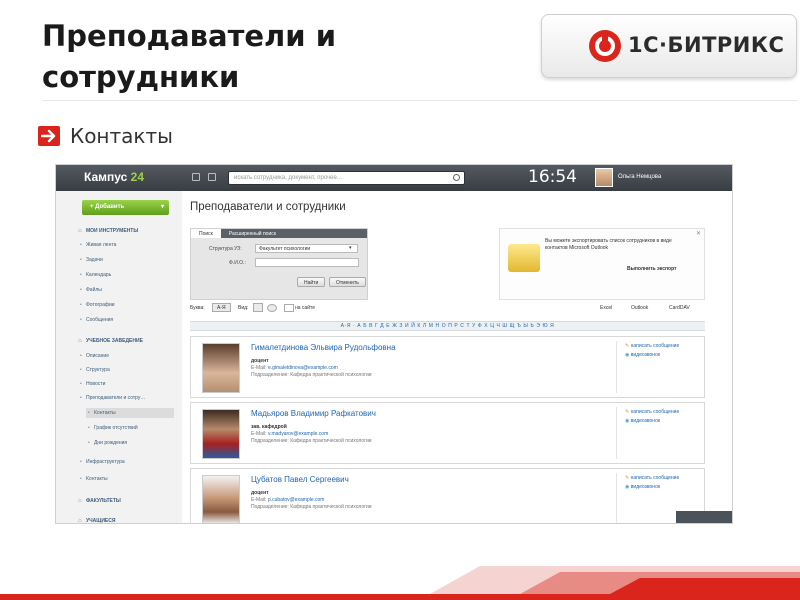  What do you see at coordinates (121, 136) in the screenshot?
I see `bullet-text: Контакты` at bounding box center [121, 136].